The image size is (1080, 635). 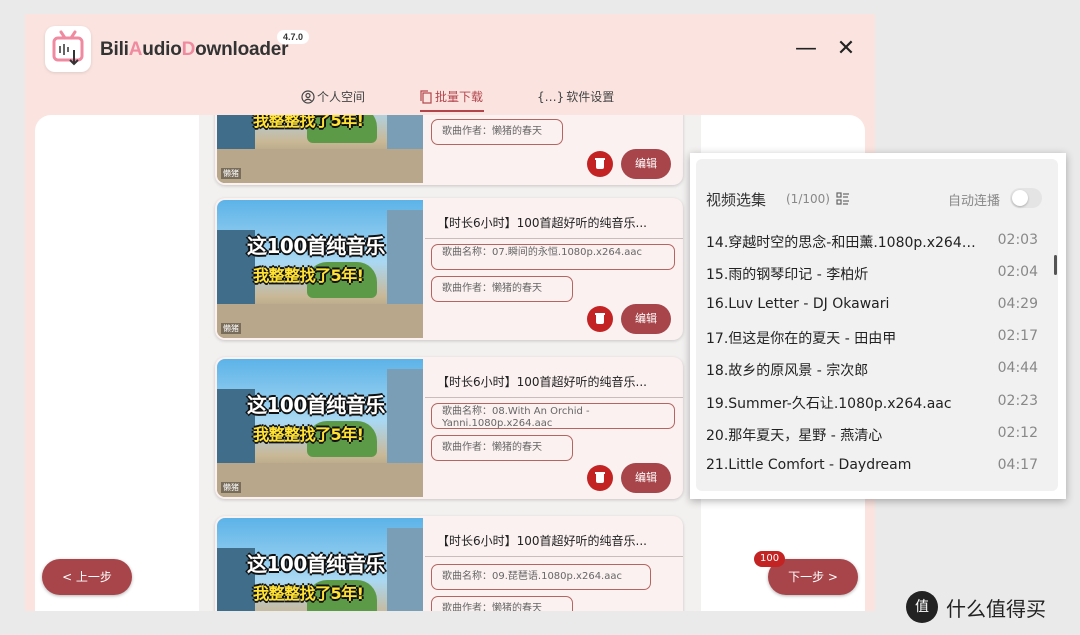 I want to click on title-part: ownloader, so click(x=242, y=49).